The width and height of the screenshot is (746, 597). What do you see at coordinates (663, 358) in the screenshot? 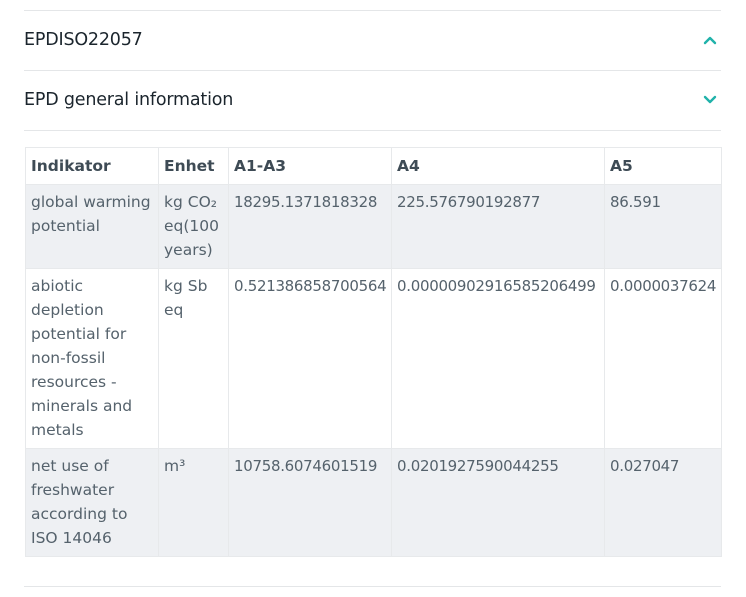
I see `cell-a5: 0.0000037624` at bounding box center [663, 358].